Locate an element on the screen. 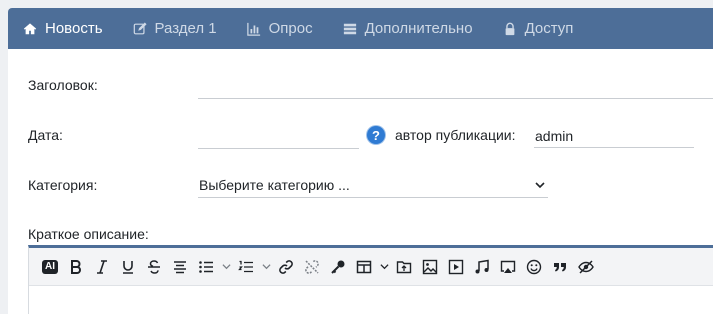 The height and width of the screenshot is (314, 713). table-dropdown is located at coordinates (384, 267).